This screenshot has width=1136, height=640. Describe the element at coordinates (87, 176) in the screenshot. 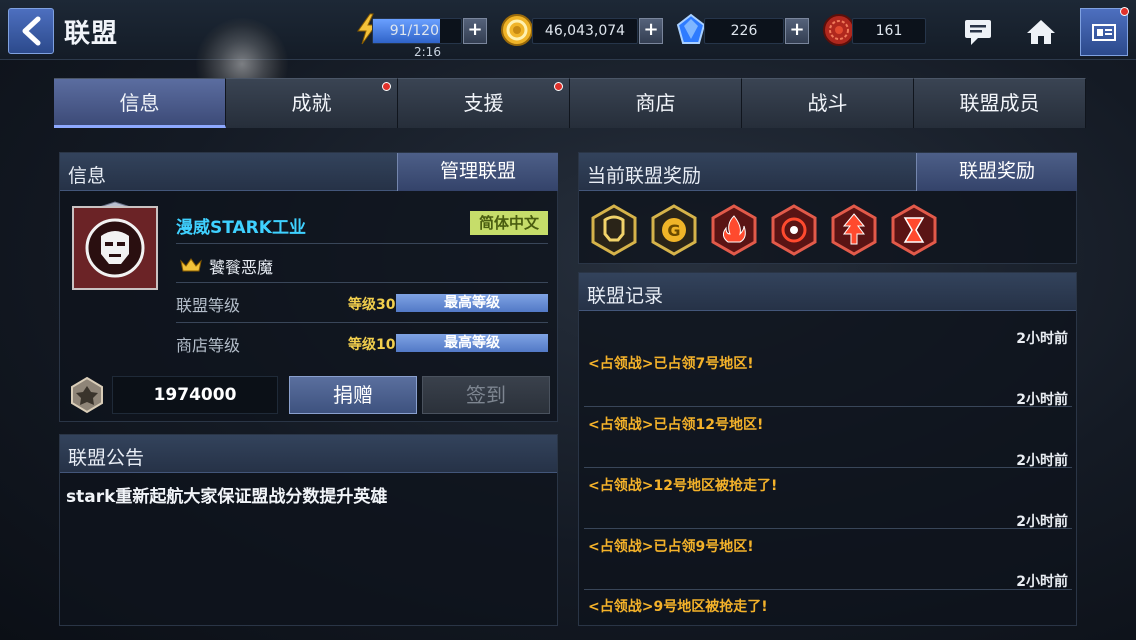

I see `info-panel-title: 信息` at that location.